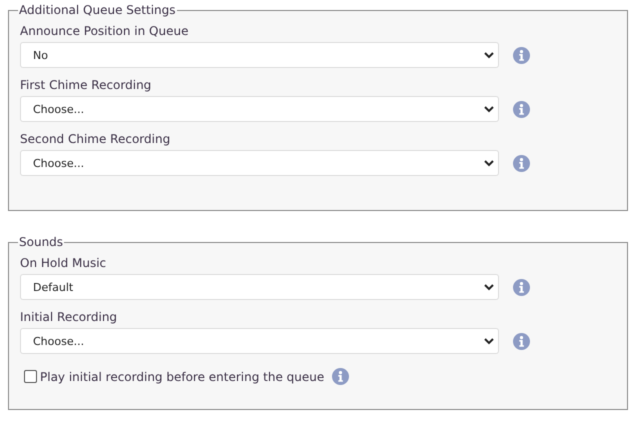 Image resolution: width=633 pixels, height=432 pixels. Describe the element at coordinates (182, 377) in the screenshot. I see `checkbox-label: Play initial recording before entering the queue` at that location.